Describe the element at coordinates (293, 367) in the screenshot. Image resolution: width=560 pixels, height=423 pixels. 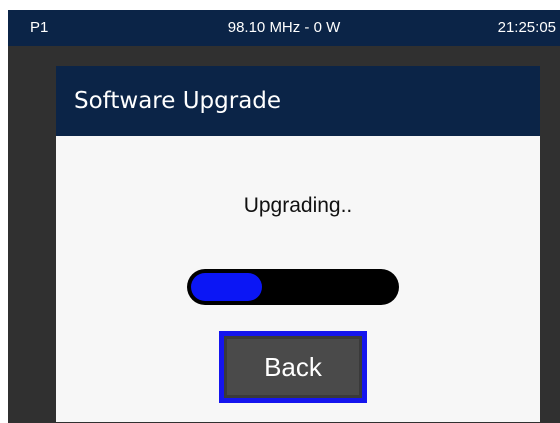
I see `back-button: Back` at that location.